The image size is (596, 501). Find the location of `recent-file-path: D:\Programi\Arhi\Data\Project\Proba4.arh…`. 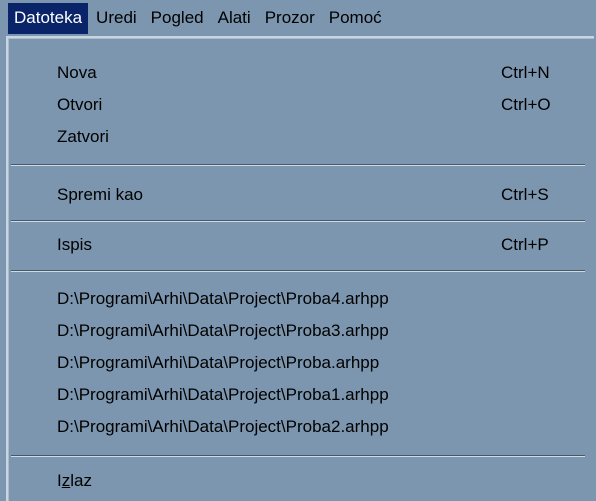

recent-file-path: D:\Programi\Arhi\Data\Project\Proba4.arh… is located at coordinates (223, 298).